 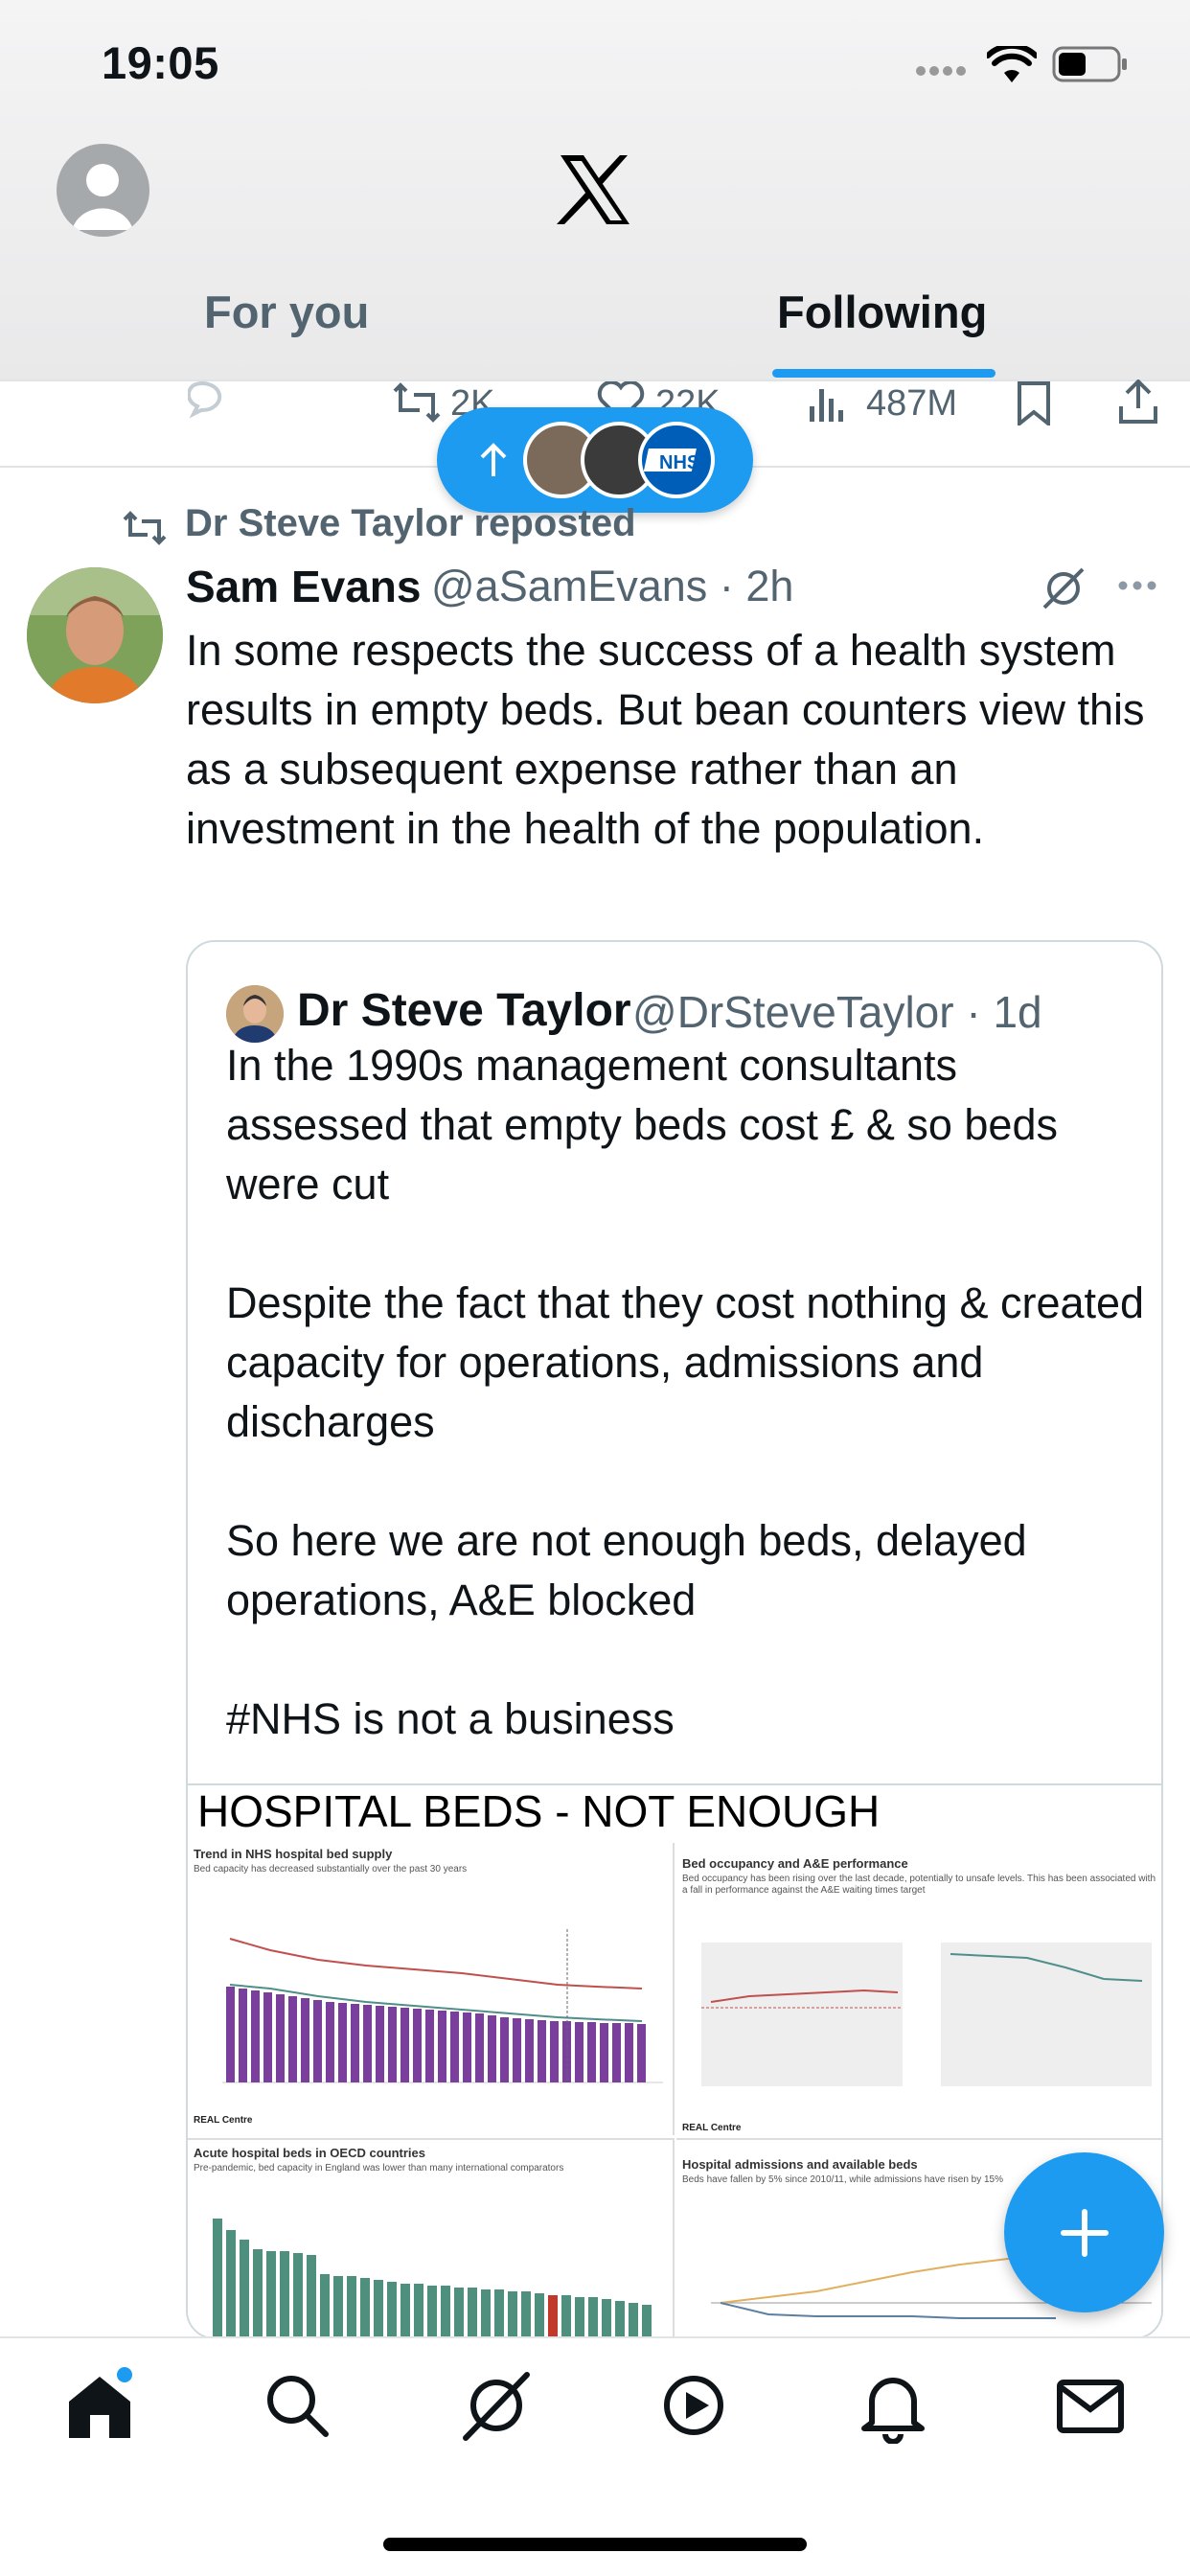 I want to click on arrow-up-icon, so click(x=494, y=459).